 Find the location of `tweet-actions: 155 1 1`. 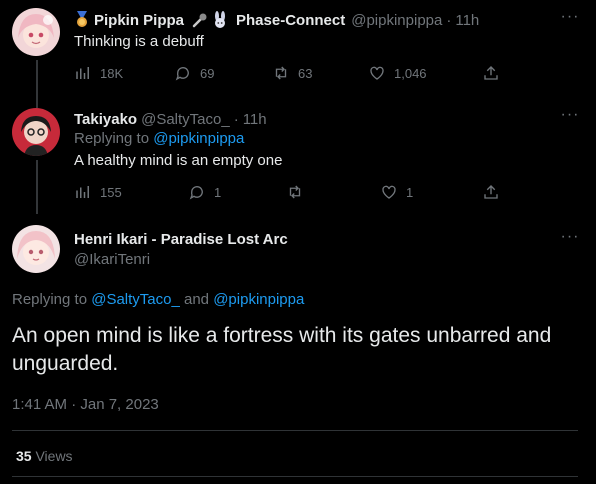

tweet-actions: 155 1 1 is located at coordinates (329, 193).